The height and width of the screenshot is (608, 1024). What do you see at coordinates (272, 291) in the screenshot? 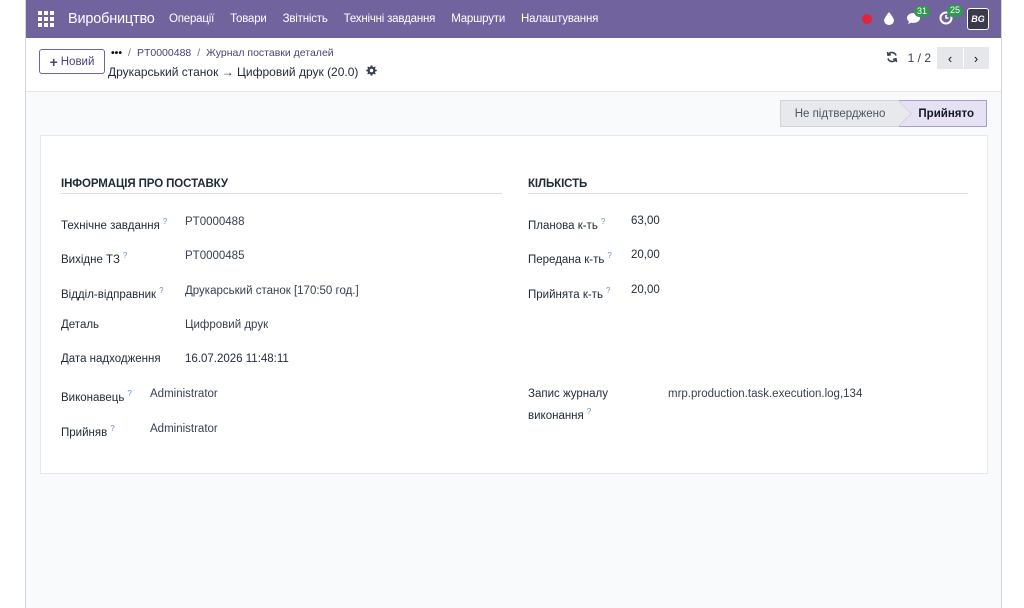
I see `field-sender-department: Друкарський станок [170:50 год.]` at bounding box center [272, 291].